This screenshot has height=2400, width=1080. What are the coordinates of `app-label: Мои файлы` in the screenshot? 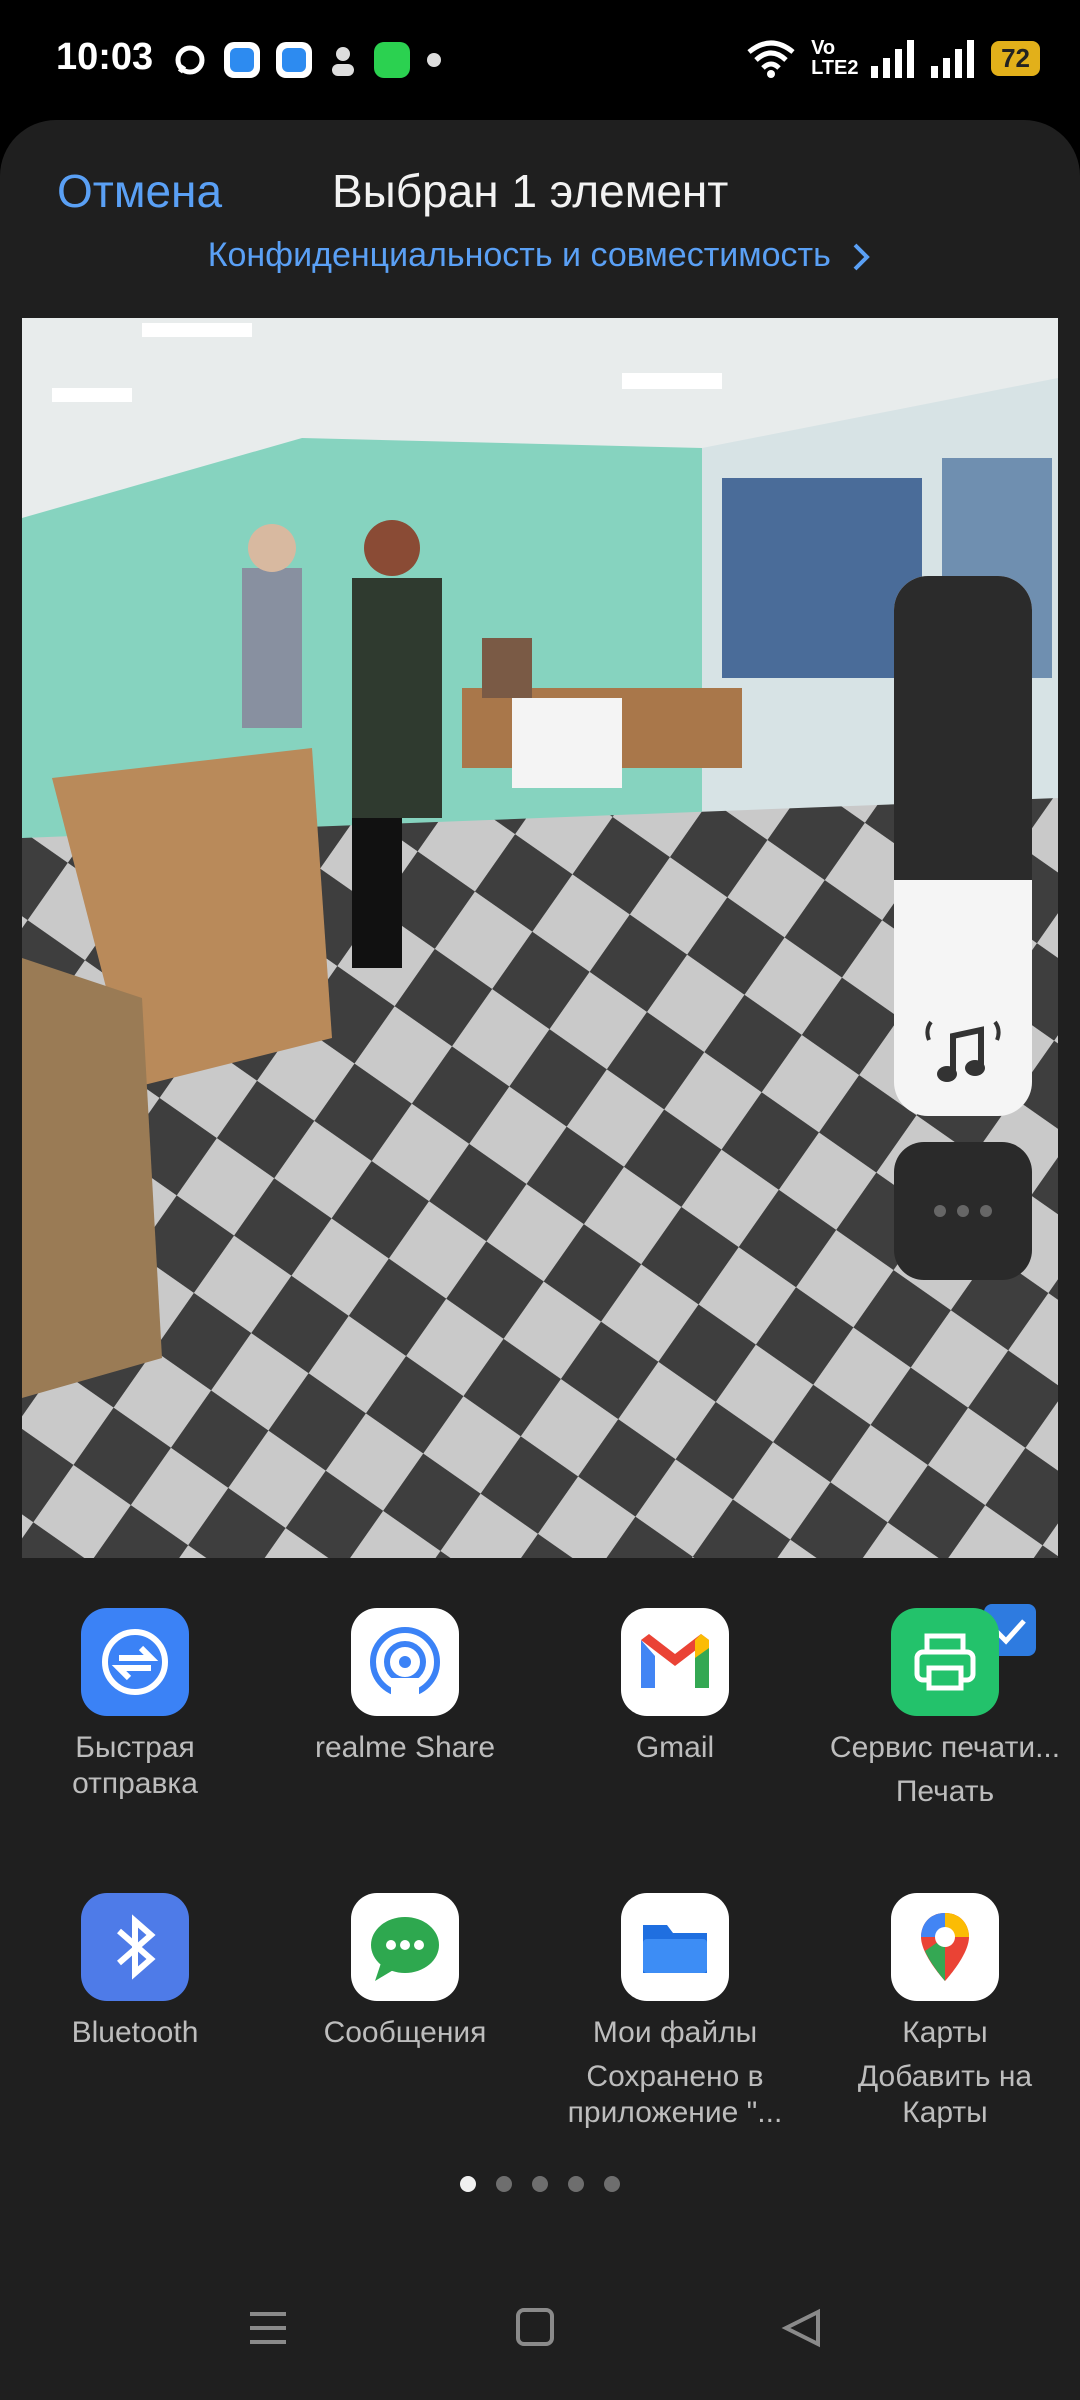 It's located at (675, 2032).